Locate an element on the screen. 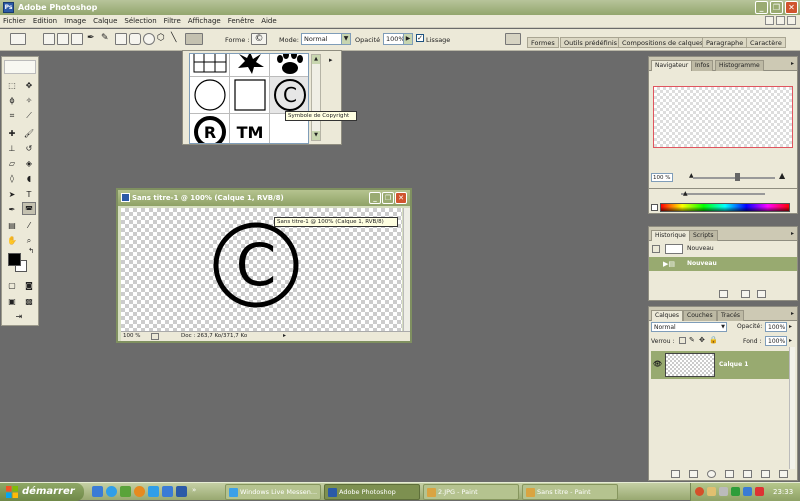 Image resolution: width=800 pixels, height=501 pixels. dock-tab-paragraphe: Paragraphe is located at coordinates (725, 42).